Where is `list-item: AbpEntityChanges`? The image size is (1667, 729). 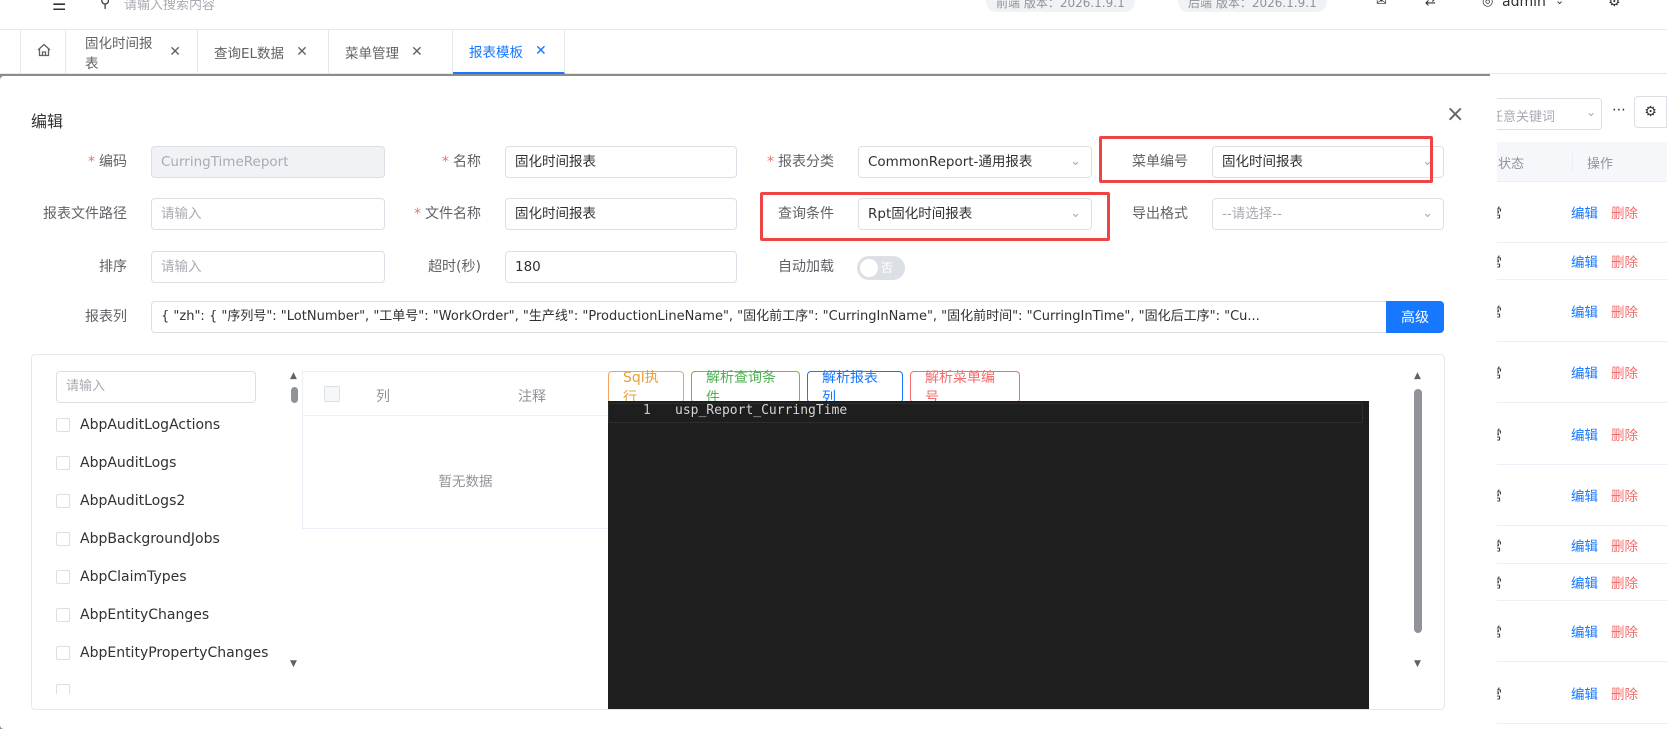 list-item: AbpEntityChanges is located at coordinates (132, 615).